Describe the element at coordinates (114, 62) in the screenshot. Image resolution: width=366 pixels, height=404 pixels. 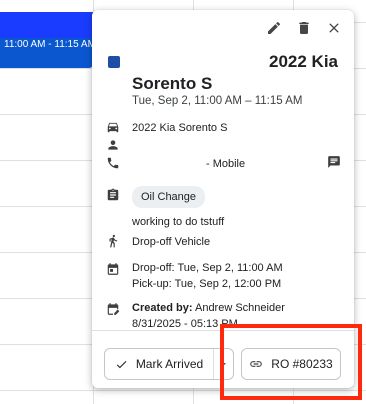
I see `event-color-square` at that location.